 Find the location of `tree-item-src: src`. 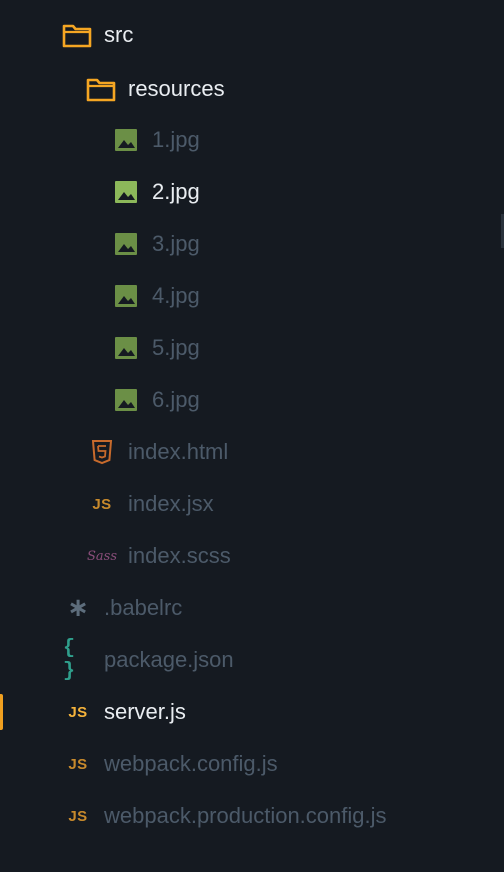

tree-item-src: src is located at coordinates (252, 35).